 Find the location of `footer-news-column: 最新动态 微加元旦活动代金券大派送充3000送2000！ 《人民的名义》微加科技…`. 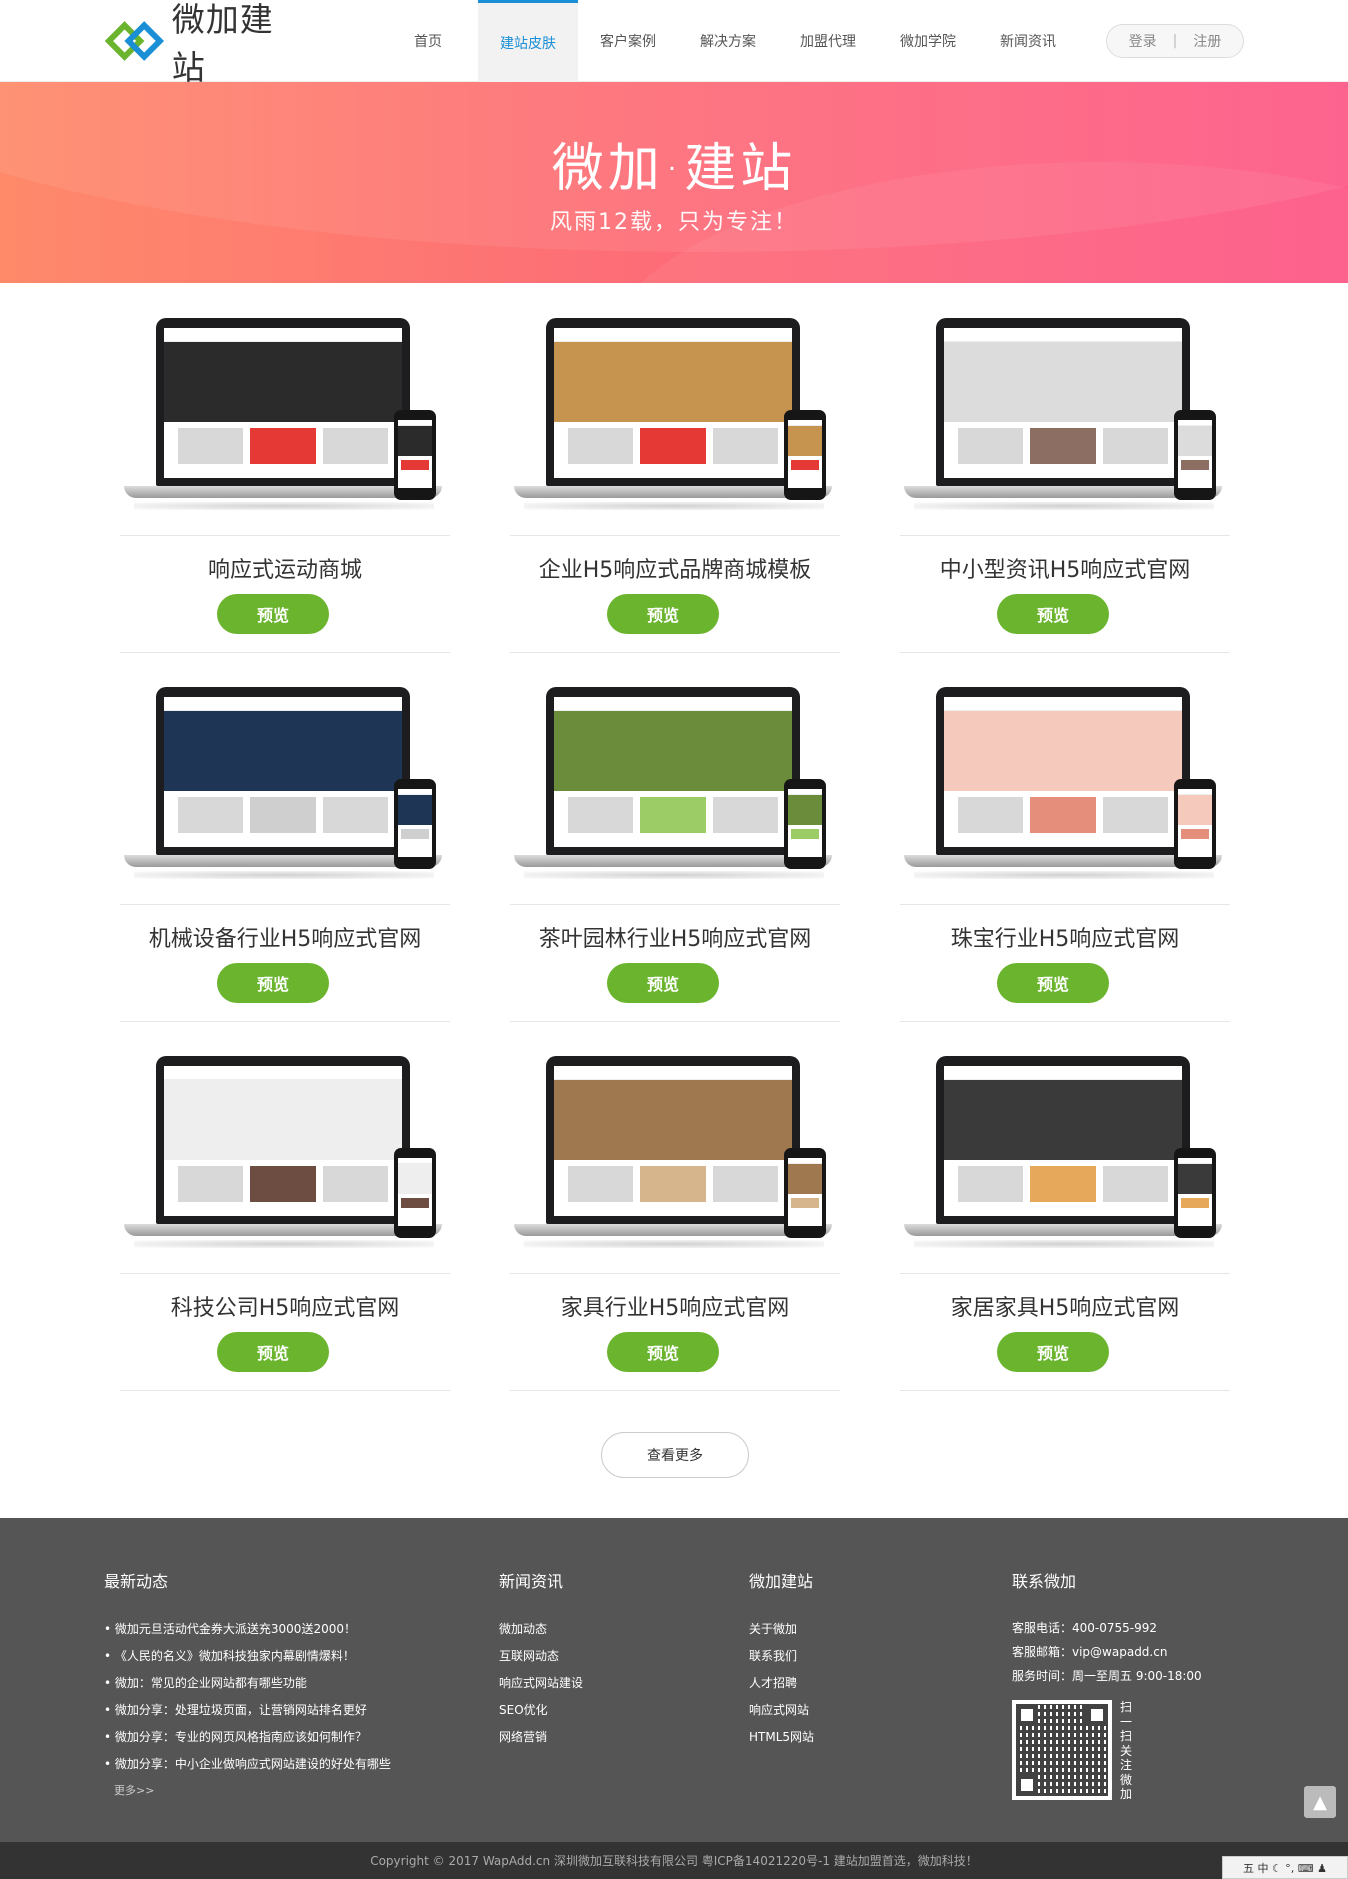

footer-news-column: 最新动态 微加元旦活动代金券大派送充3000送2000！ 《人民的名义》微加科技… is located at coordinates (247, 1683).